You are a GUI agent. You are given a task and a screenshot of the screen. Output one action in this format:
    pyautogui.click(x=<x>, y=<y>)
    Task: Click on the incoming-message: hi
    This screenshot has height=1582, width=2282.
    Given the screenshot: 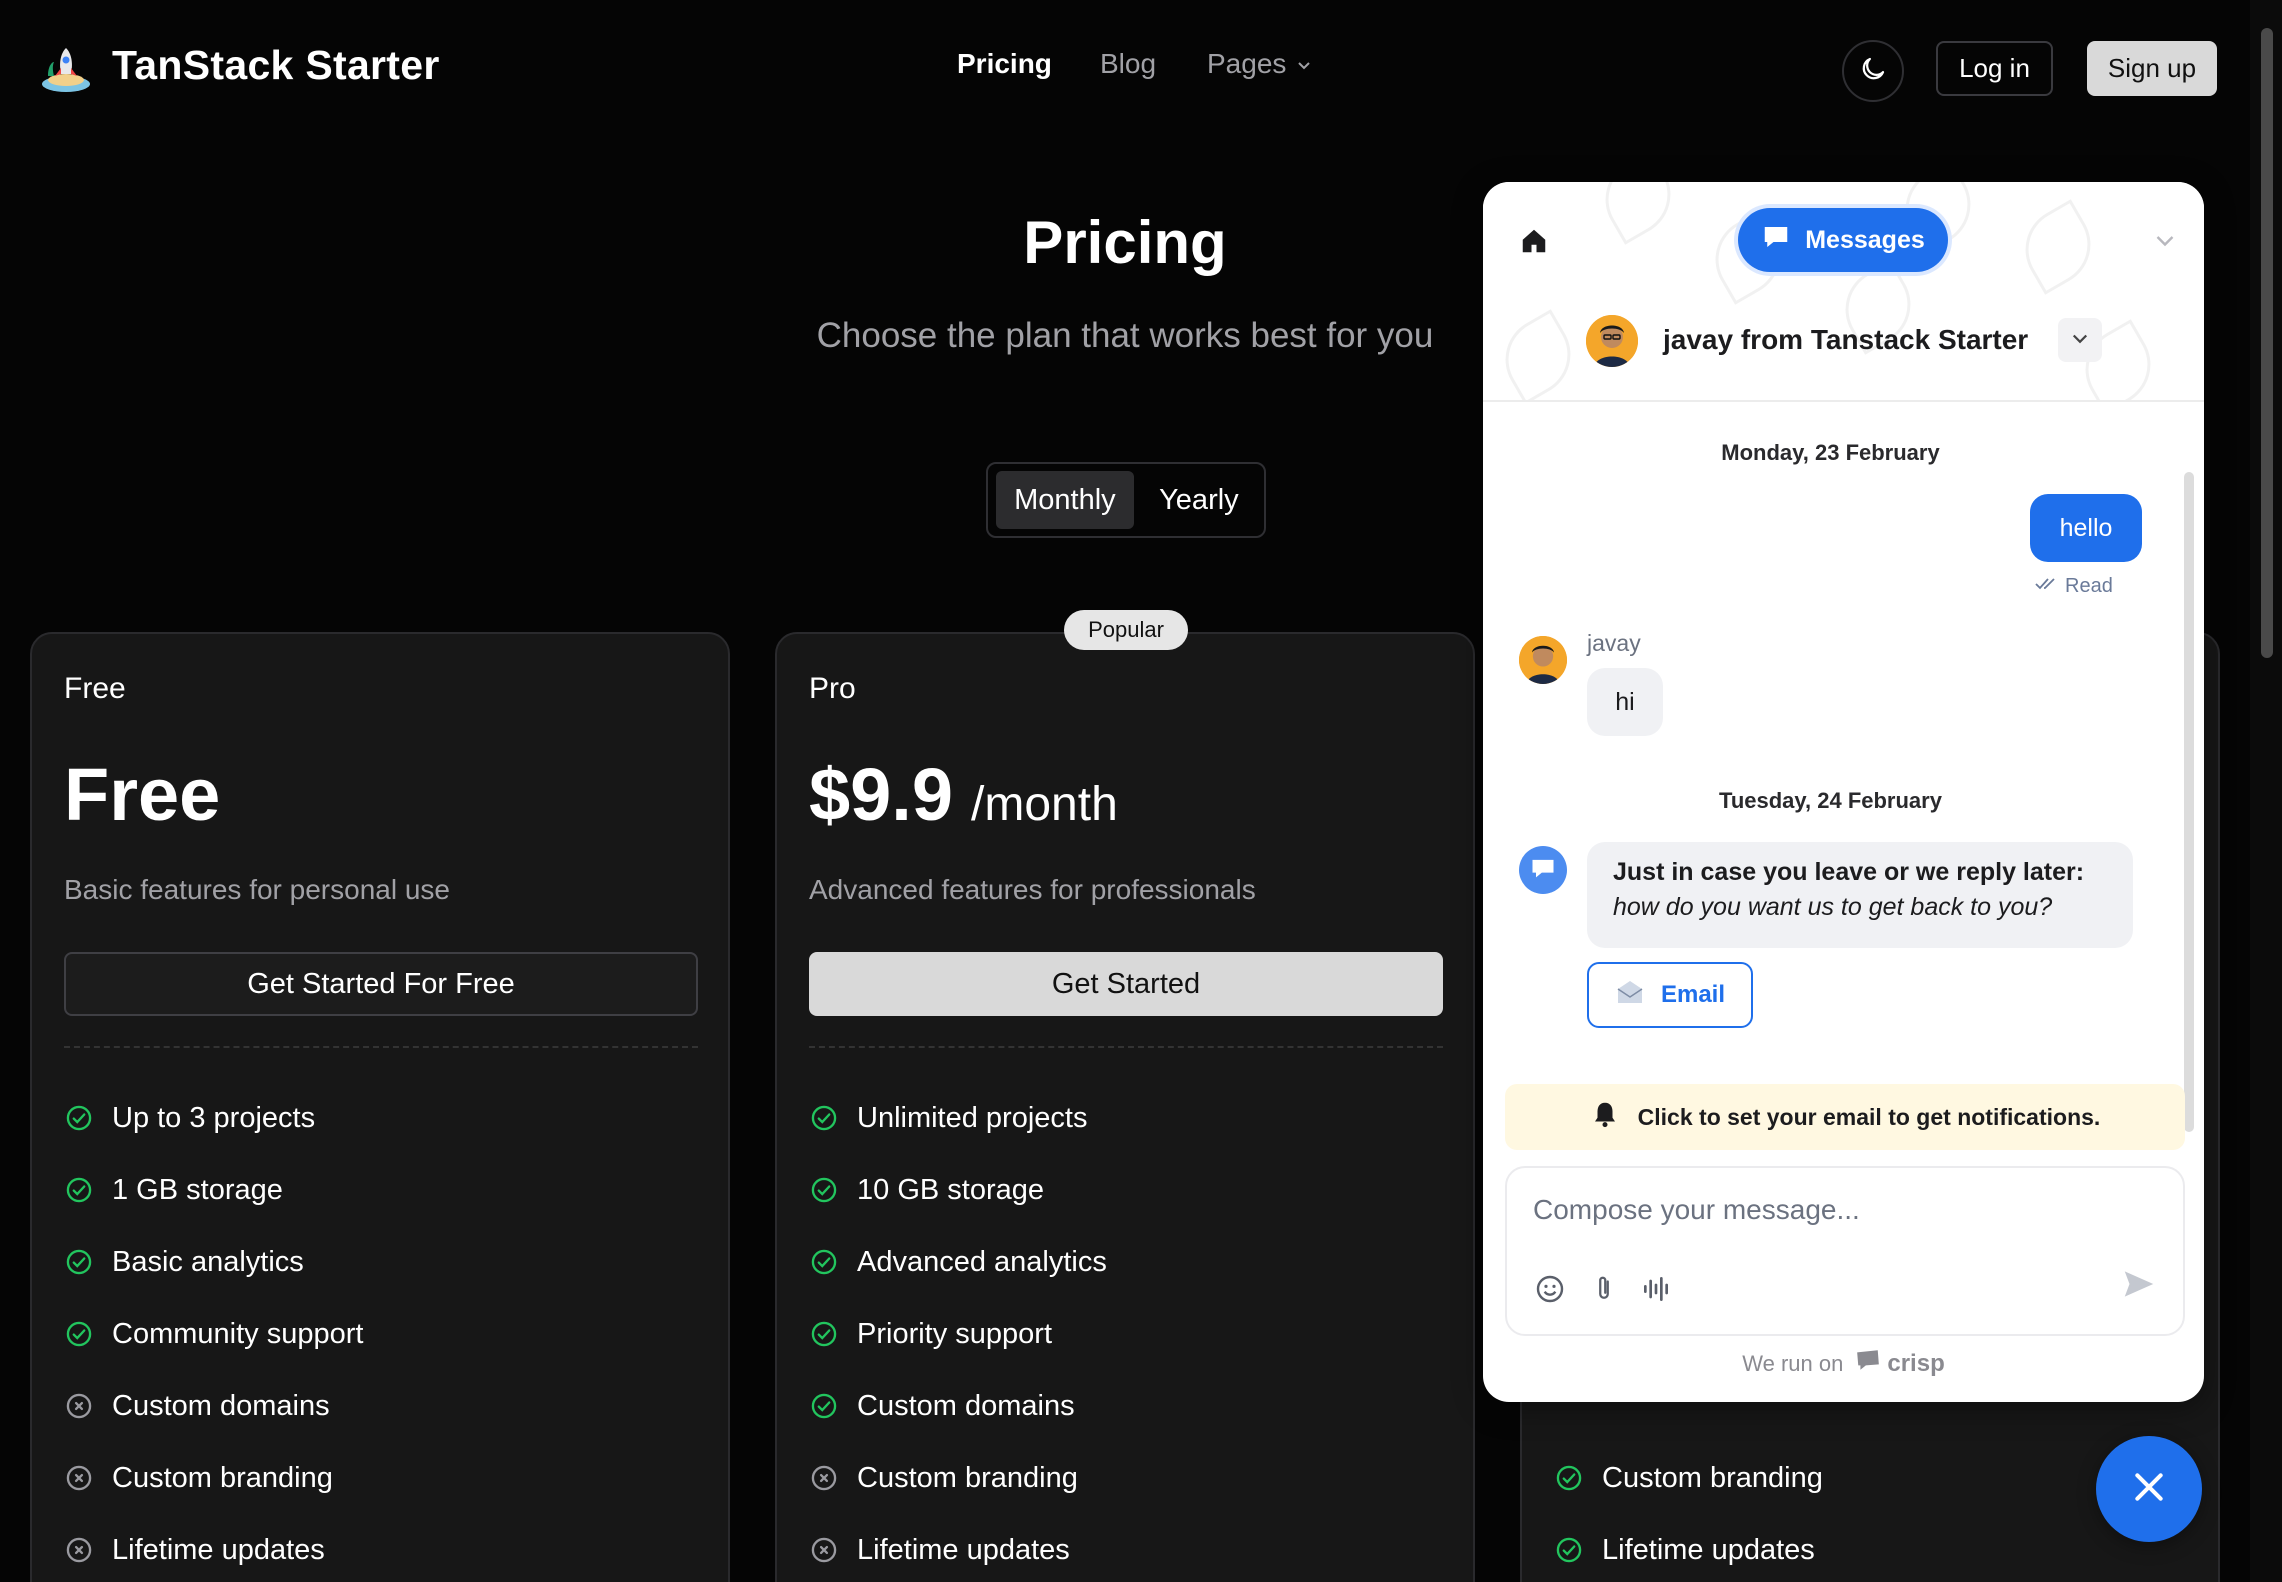 What is the action you would take?
    pyautogui.click(x=1625, y=702)
    